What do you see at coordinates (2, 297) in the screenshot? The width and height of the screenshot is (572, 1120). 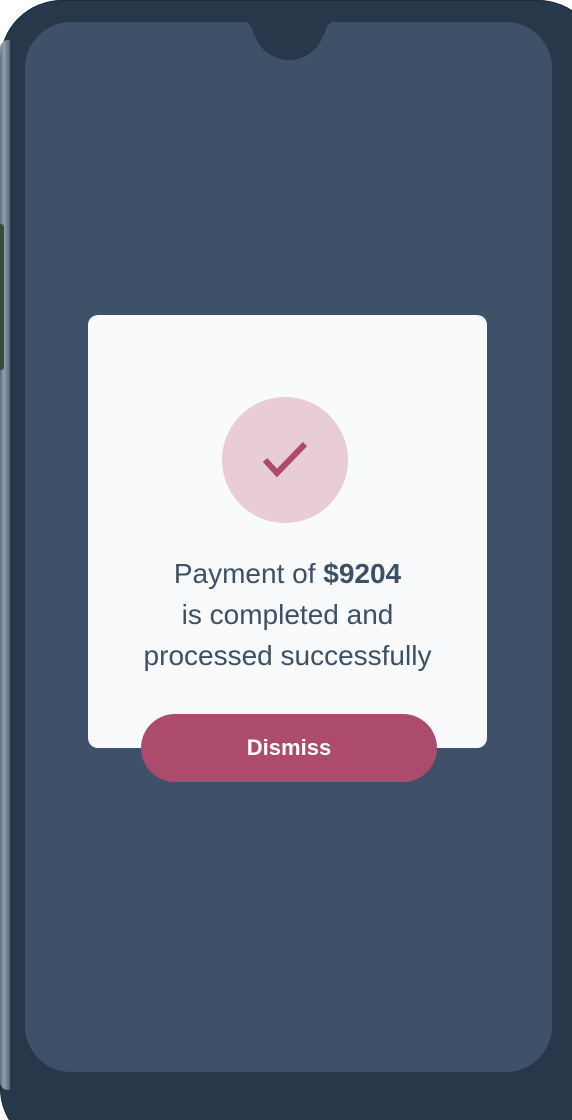 I see `side-button` at bounding box center [2, 297].